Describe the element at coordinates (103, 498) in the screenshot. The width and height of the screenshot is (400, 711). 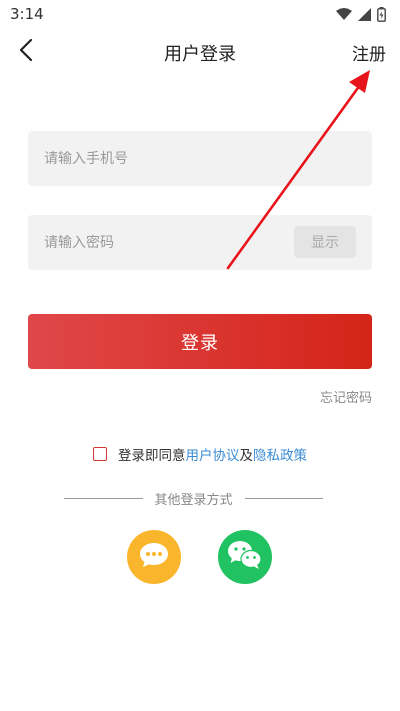
I see `divider-line-left` at that location.